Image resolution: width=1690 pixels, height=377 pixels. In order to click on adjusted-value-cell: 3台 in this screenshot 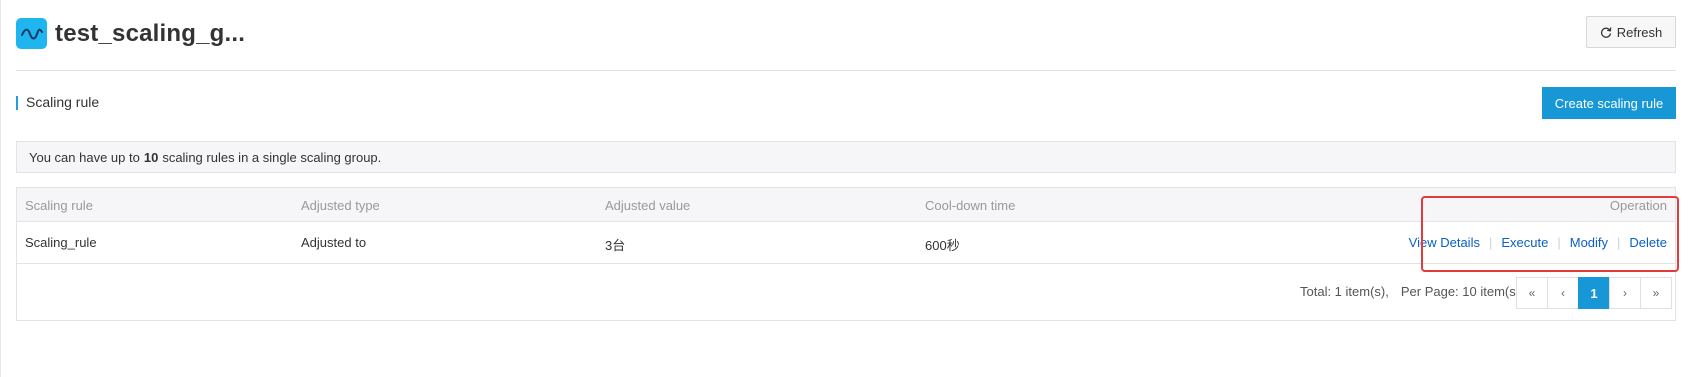, I will do `click(615, 245)`.